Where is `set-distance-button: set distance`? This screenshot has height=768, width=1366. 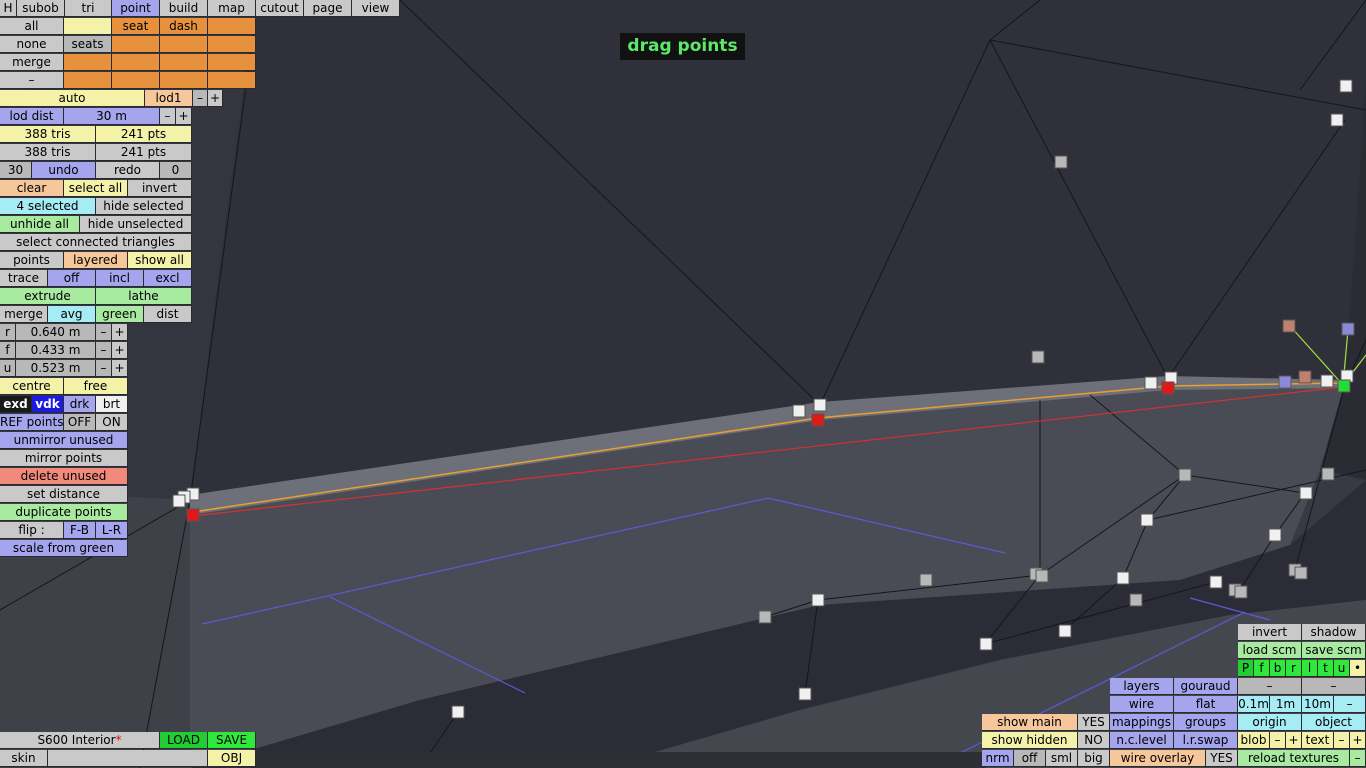 set-distance-button: set distance is located at coordinates (64, 494).